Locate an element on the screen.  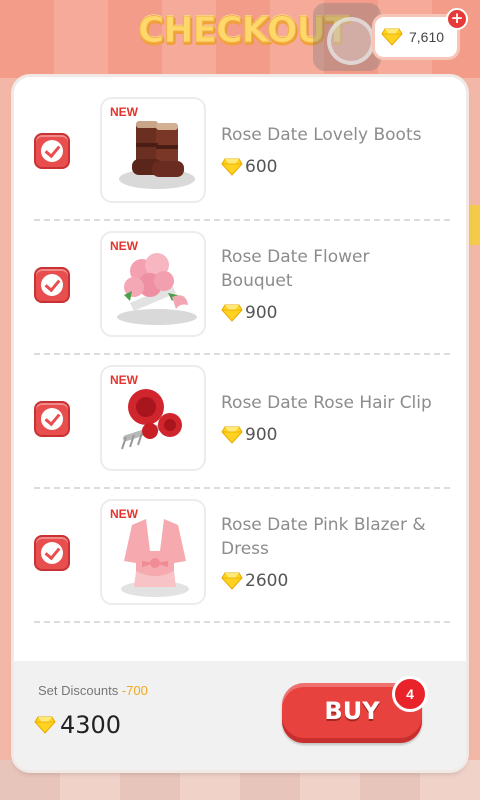
item-price: 600 is located at coordinates (249, 167).